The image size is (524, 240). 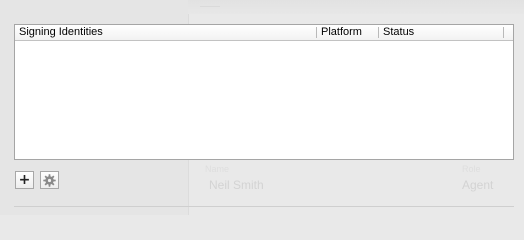 I want to click on add-identity-button: +, so click(x=24, y=180).